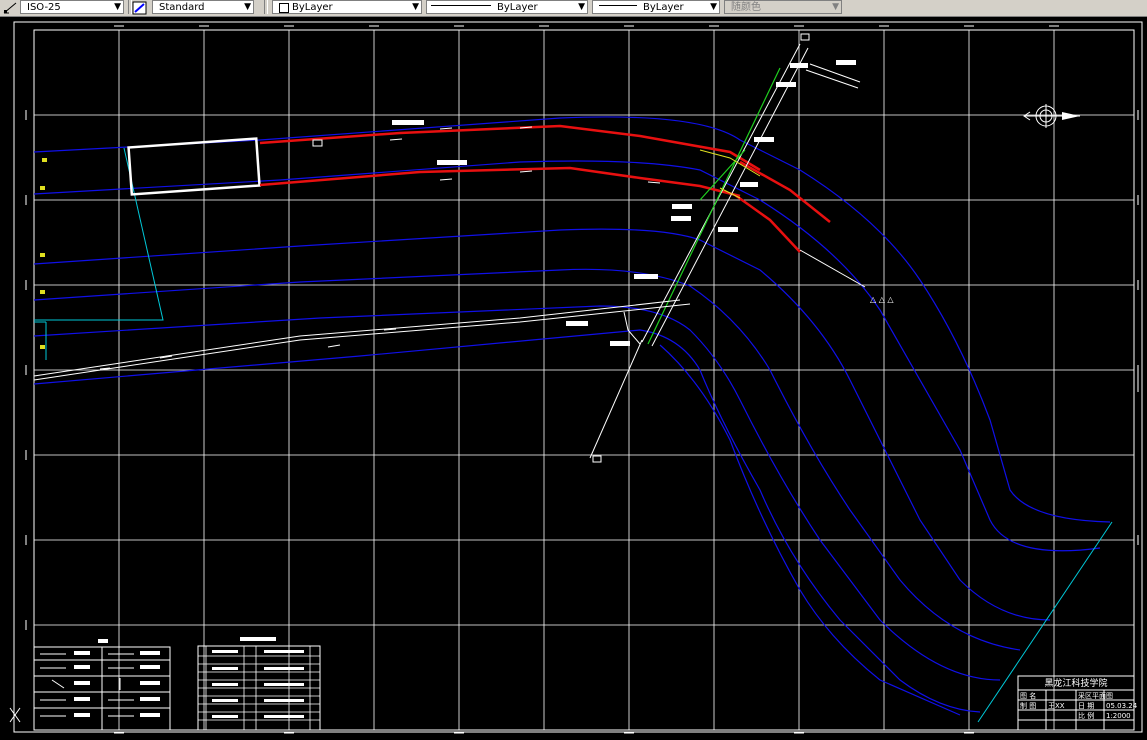 Image resolution: width=1147 pixels, height=740 pixels. Describe the element at coordinates (284, 8) in the screenshot. I see `color-swatch` at that location.